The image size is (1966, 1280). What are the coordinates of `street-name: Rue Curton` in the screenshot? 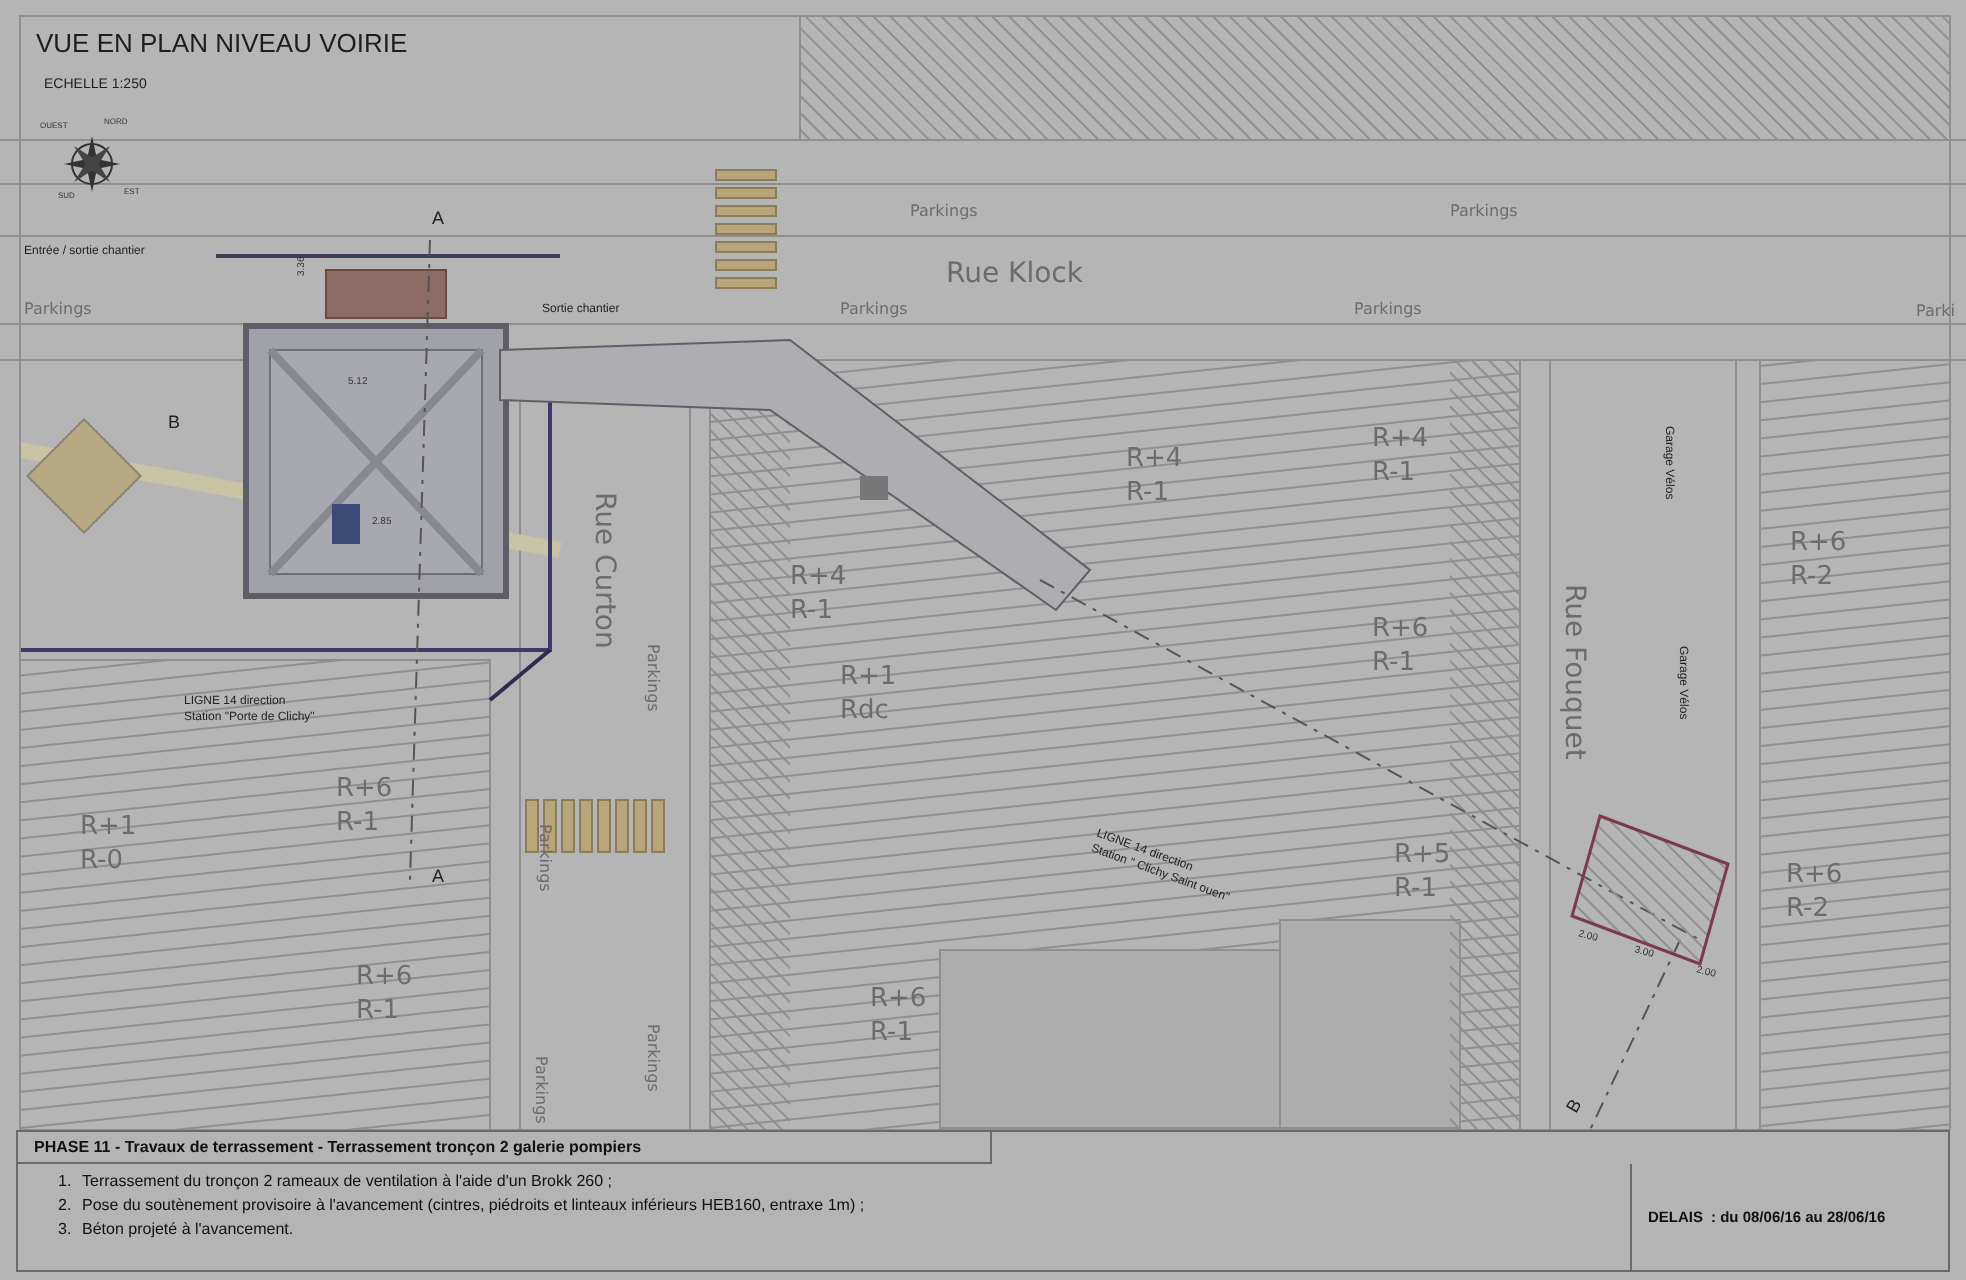 It's located at (604, 570).